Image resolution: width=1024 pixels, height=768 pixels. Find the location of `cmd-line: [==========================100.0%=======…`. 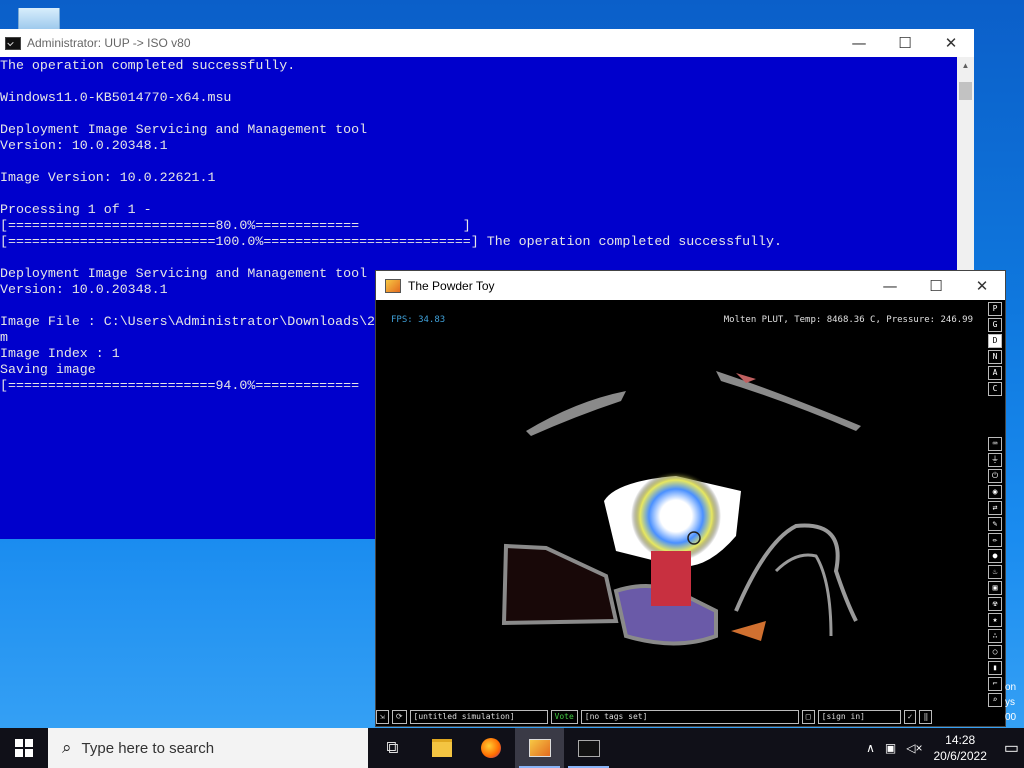

cmd-line: [==========================100.0%=======… is located at coordinates (391, 241).